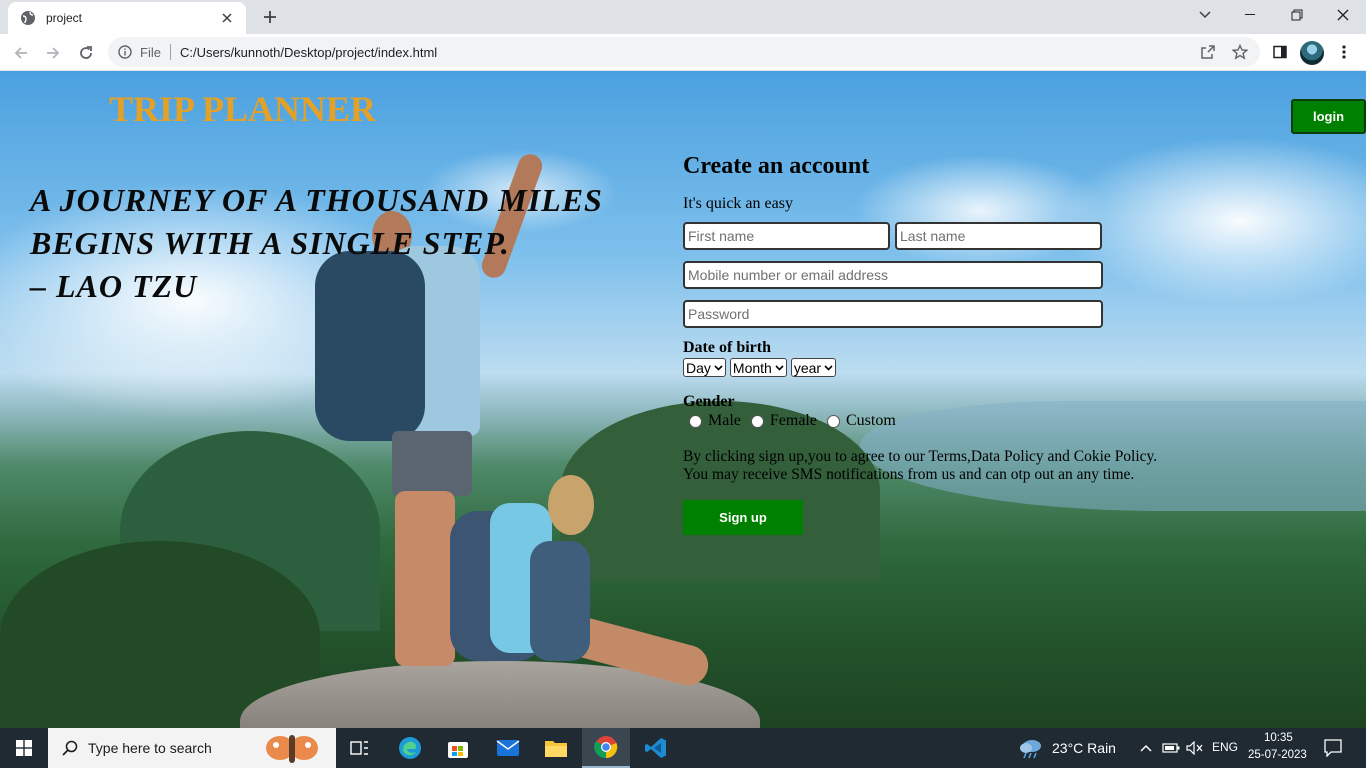 This screenshot has width=1366, height=768. Describe the element at coordinates (695, 421) in the screenshot. I see `gender-radio-male` at that location.